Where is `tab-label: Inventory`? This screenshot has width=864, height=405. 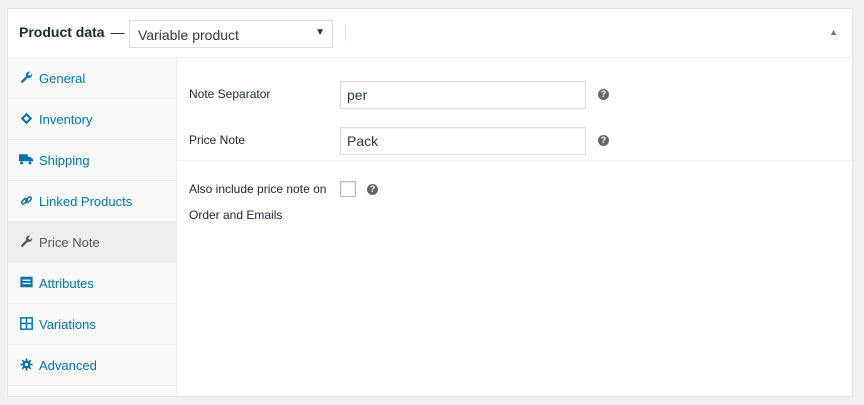 tab-label: Inventory is located at coordinates (66, 119).